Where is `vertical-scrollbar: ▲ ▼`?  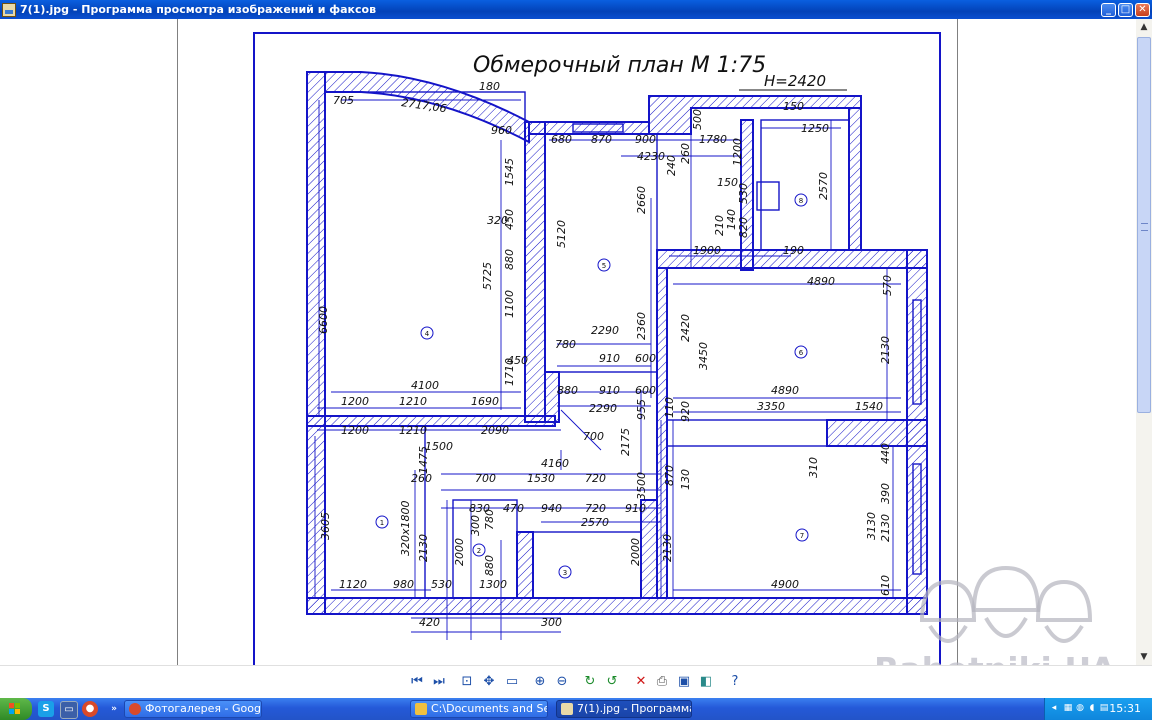
vertical-scrollbar: ▲ ▼ is located at coordinates (1144, 342).